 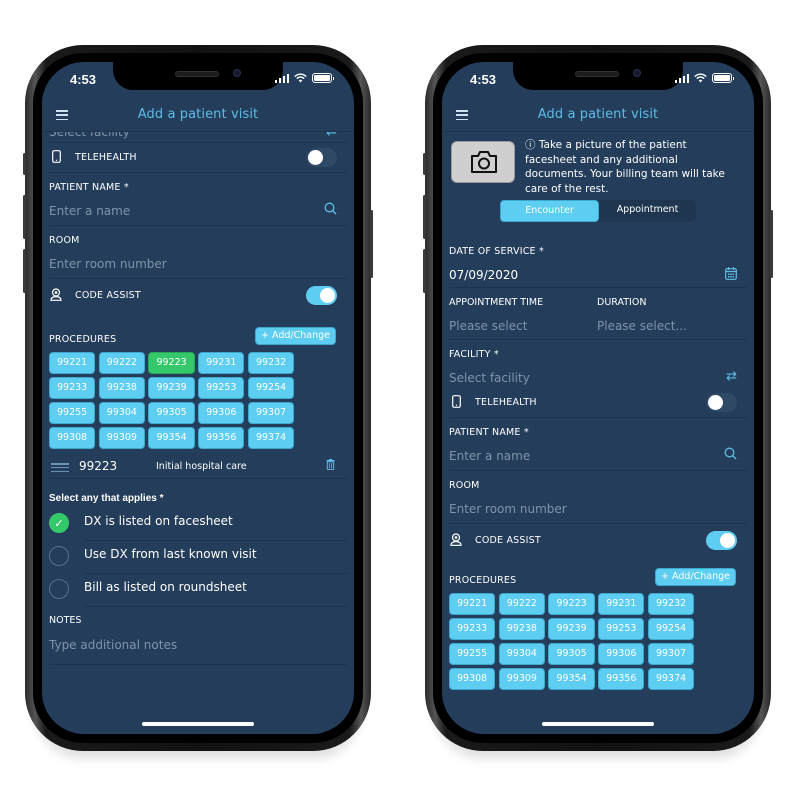 What do you see at coordinates (424, 271) in the screenshot?
I see `volume-down-button` at bounding box center [424, 271].